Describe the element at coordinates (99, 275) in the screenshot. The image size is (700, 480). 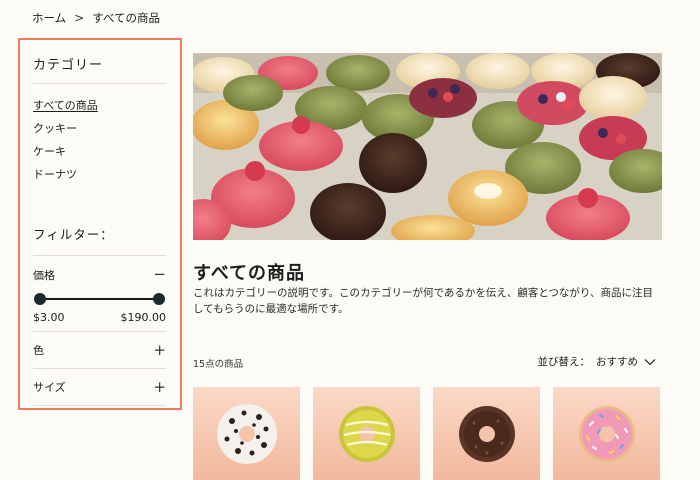
I see `price-filter-header: 価格 −` at that location.